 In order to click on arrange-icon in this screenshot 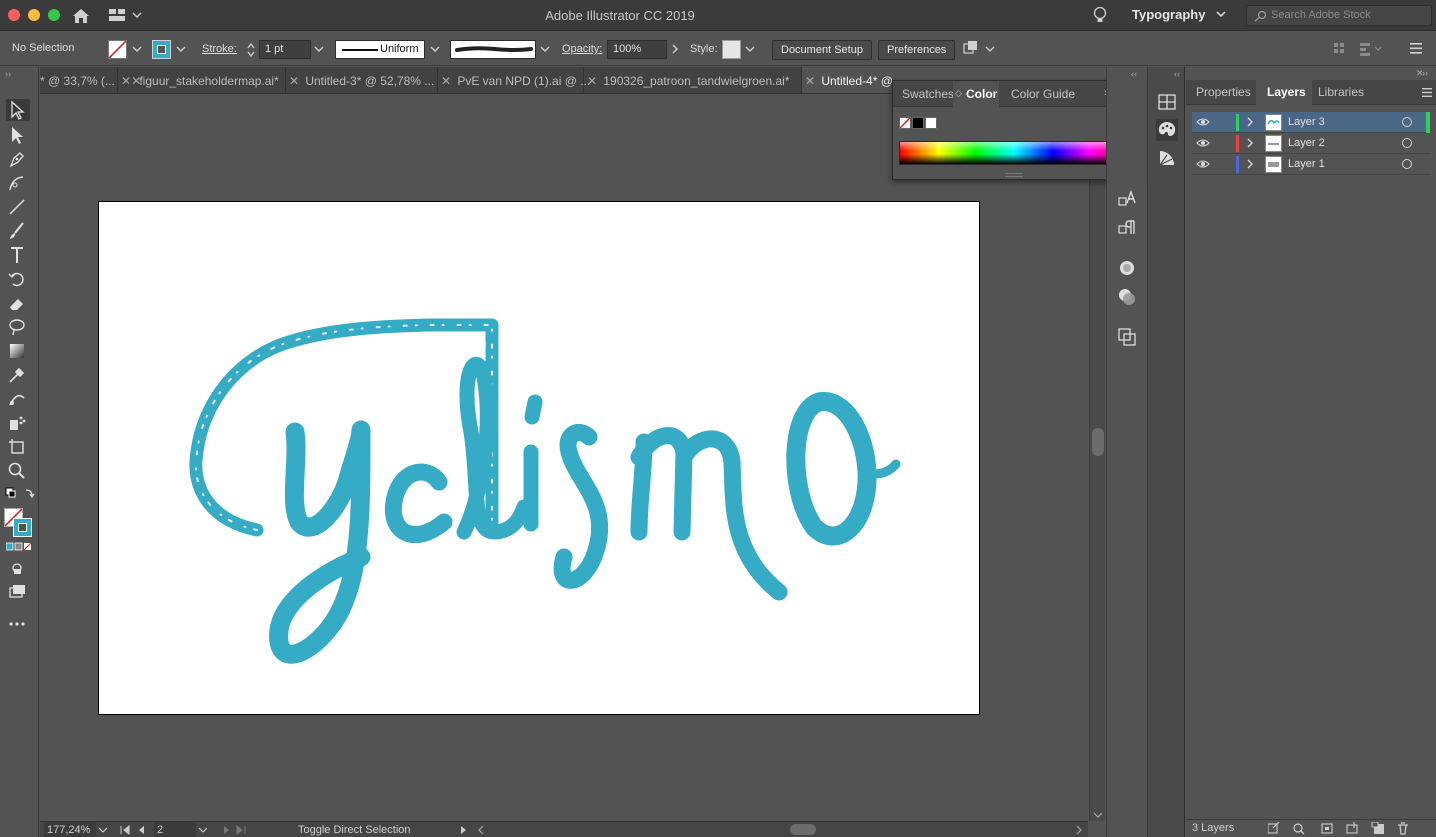, I will do `click(979, 49)`.